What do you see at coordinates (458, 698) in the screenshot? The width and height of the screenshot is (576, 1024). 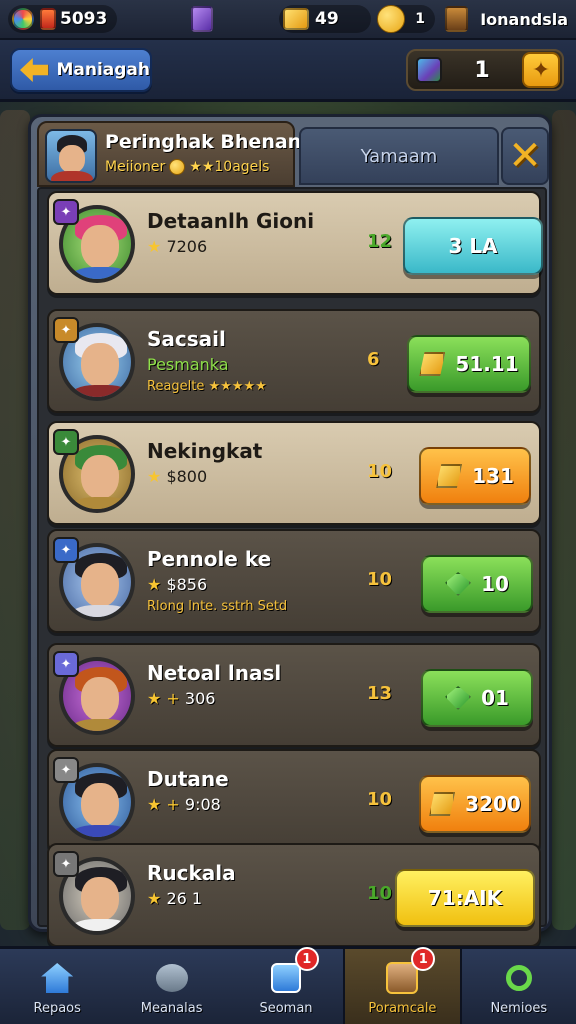 I see `green-gem-icon` at bounding box center [458, 698].